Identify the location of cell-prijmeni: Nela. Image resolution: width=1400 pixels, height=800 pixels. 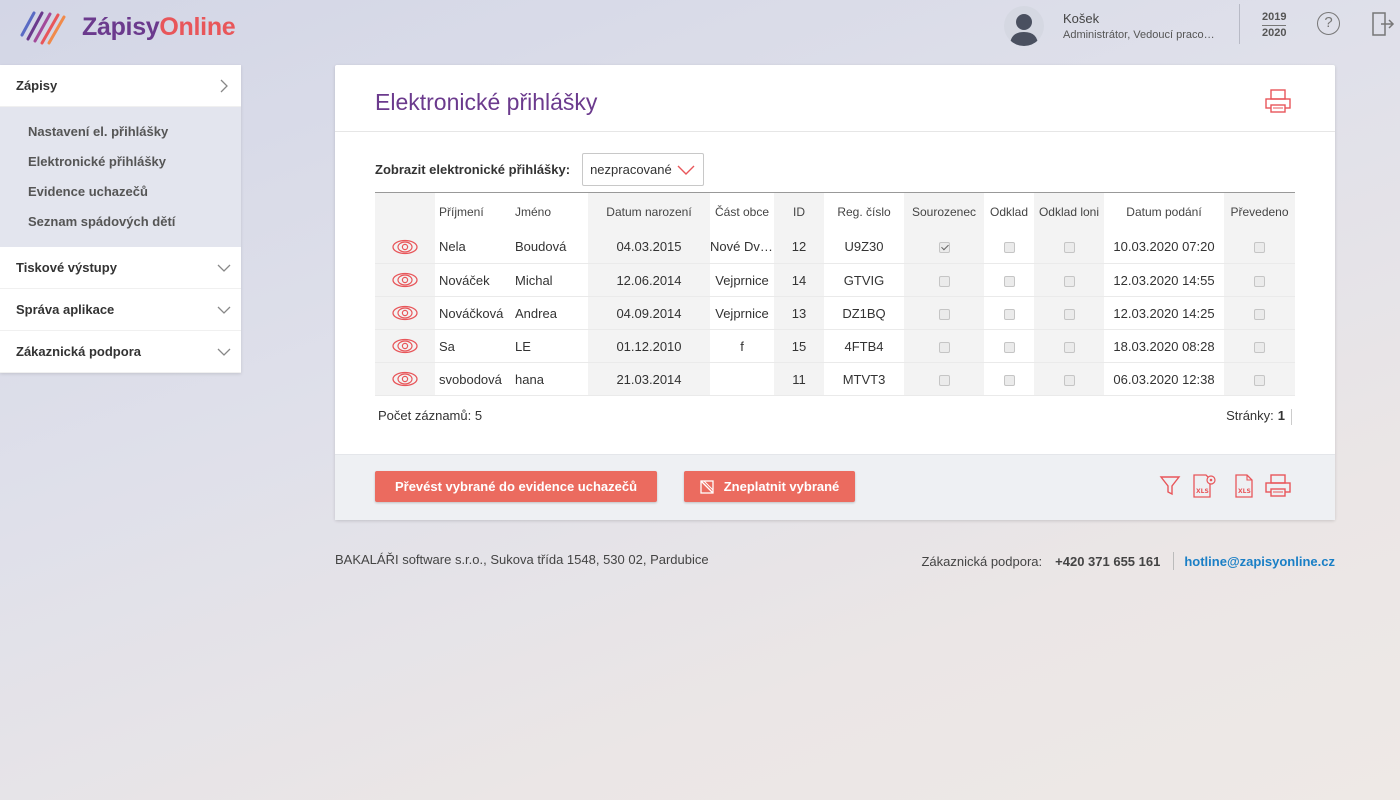
(473, 247).